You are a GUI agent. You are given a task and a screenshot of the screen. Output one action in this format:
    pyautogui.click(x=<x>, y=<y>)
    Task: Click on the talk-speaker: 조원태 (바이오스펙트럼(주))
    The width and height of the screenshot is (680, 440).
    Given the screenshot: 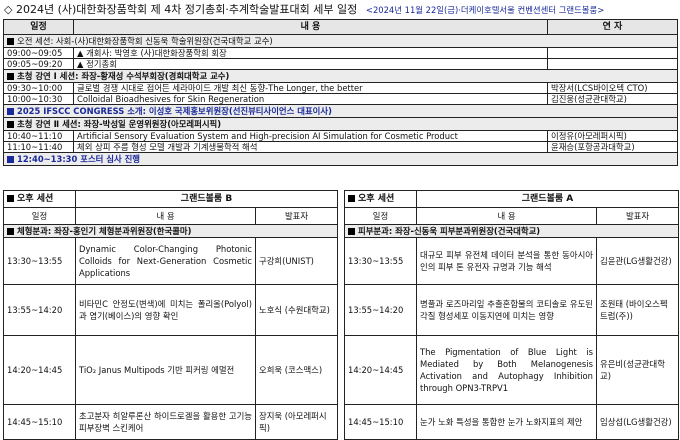 What is the action you would take?
    pyautogui.click(x=637, y=310)
    